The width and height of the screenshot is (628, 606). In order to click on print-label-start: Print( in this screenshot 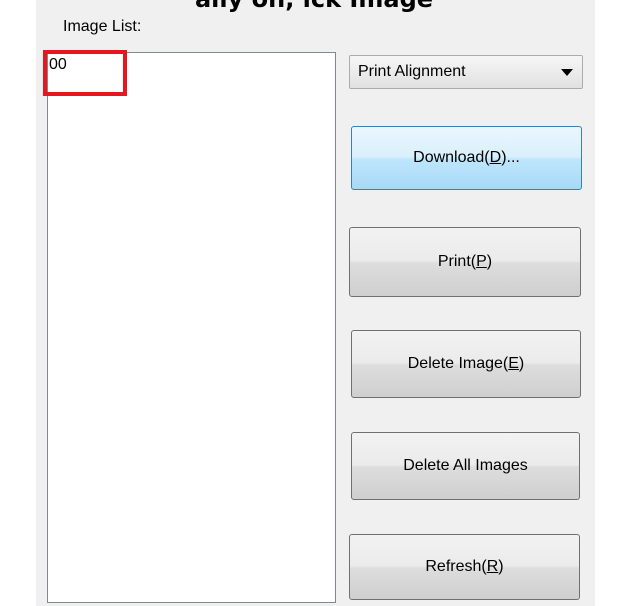, I will do `click(457, 261)`.